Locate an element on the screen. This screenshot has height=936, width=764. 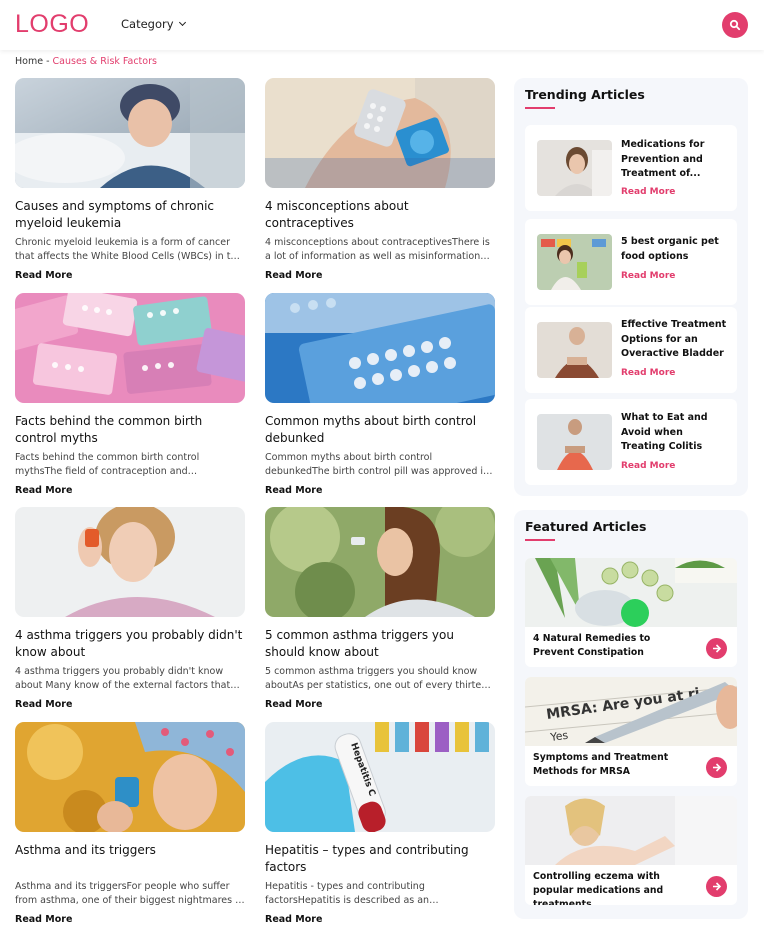
featured-image-remedies is located at coordinates (631, 592).